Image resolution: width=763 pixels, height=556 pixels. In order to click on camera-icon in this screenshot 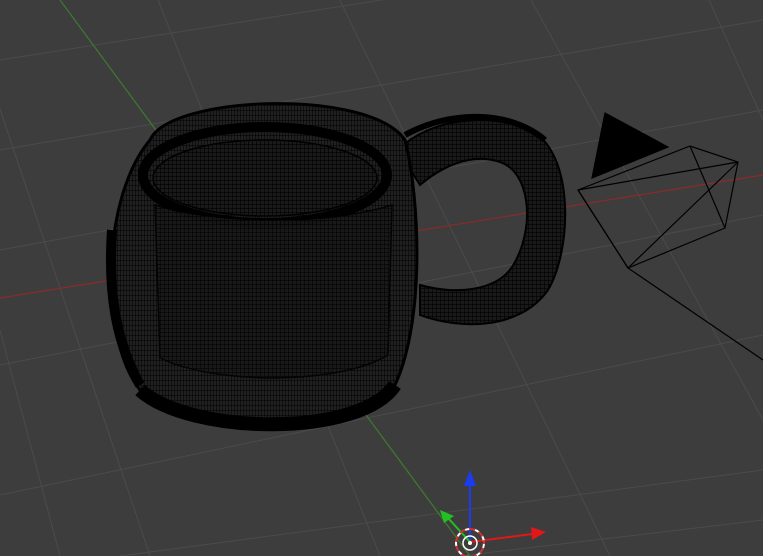, I will do `click(670, 236)`.